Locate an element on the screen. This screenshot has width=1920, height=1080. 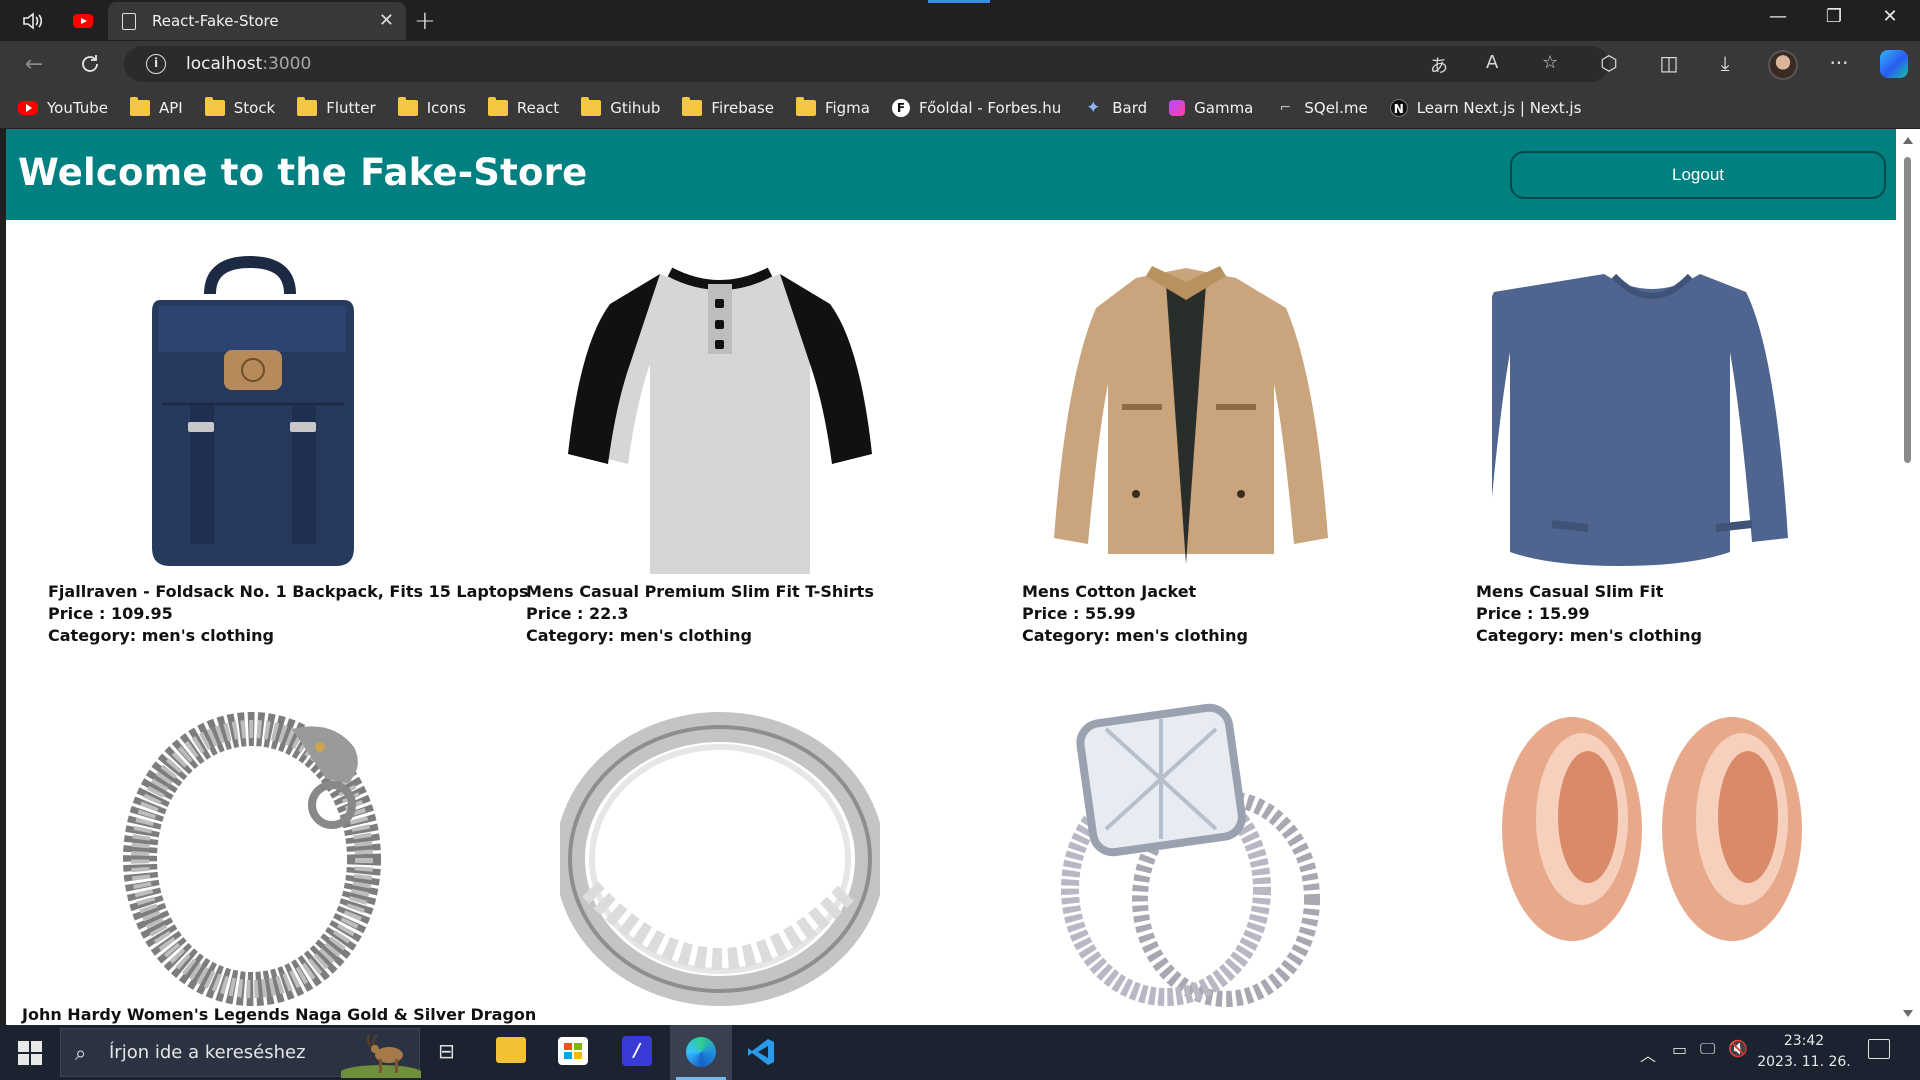
new-tab-button: + is located at coordinates (425, 21).